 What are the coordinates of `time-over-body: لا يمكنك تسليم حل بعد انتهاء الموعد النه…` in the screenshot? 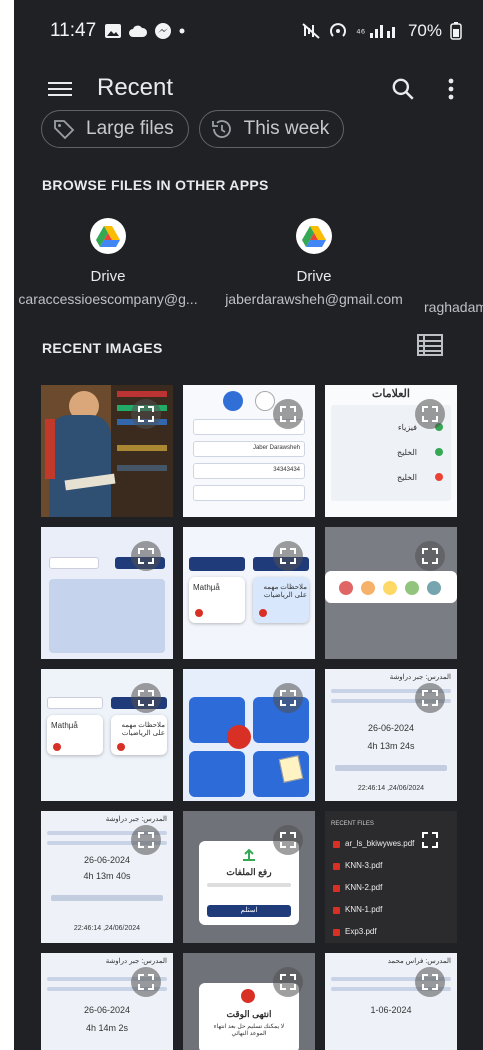 It's located at (249, 1030).